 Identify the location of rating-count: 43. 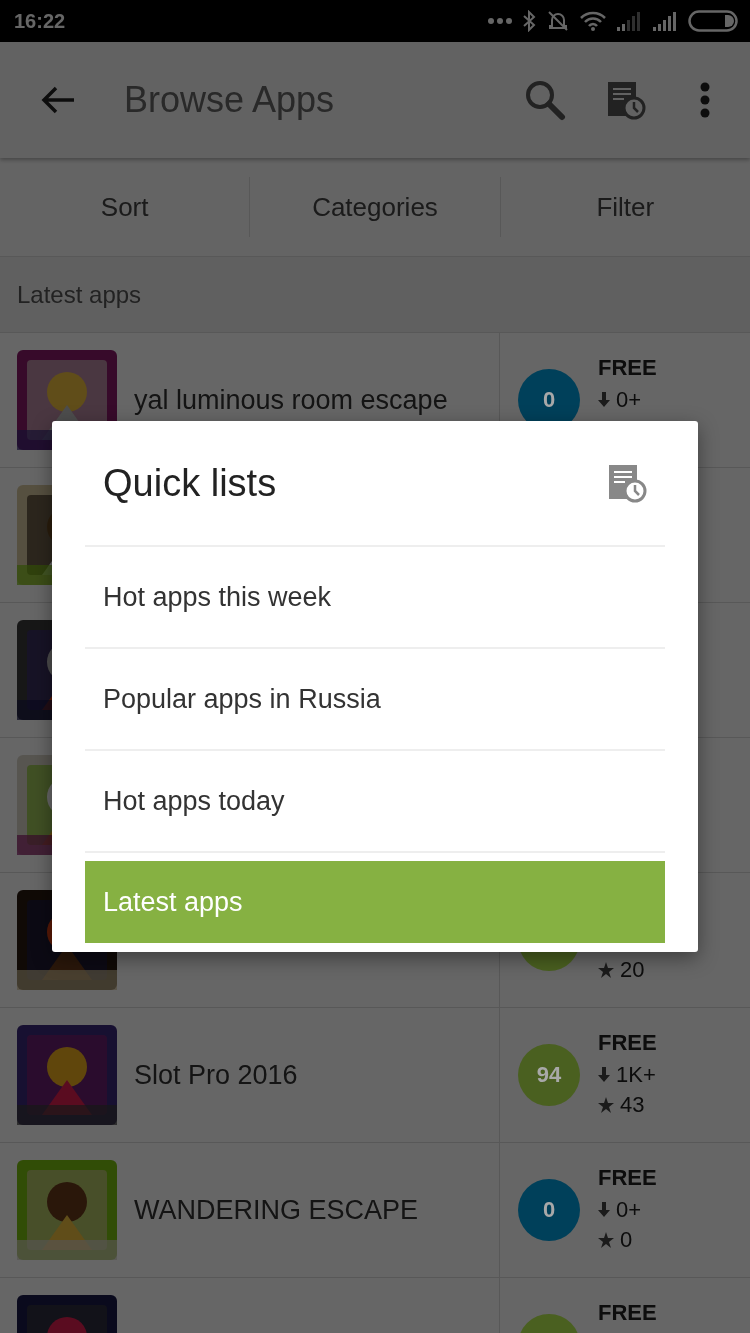
(632, 1105).